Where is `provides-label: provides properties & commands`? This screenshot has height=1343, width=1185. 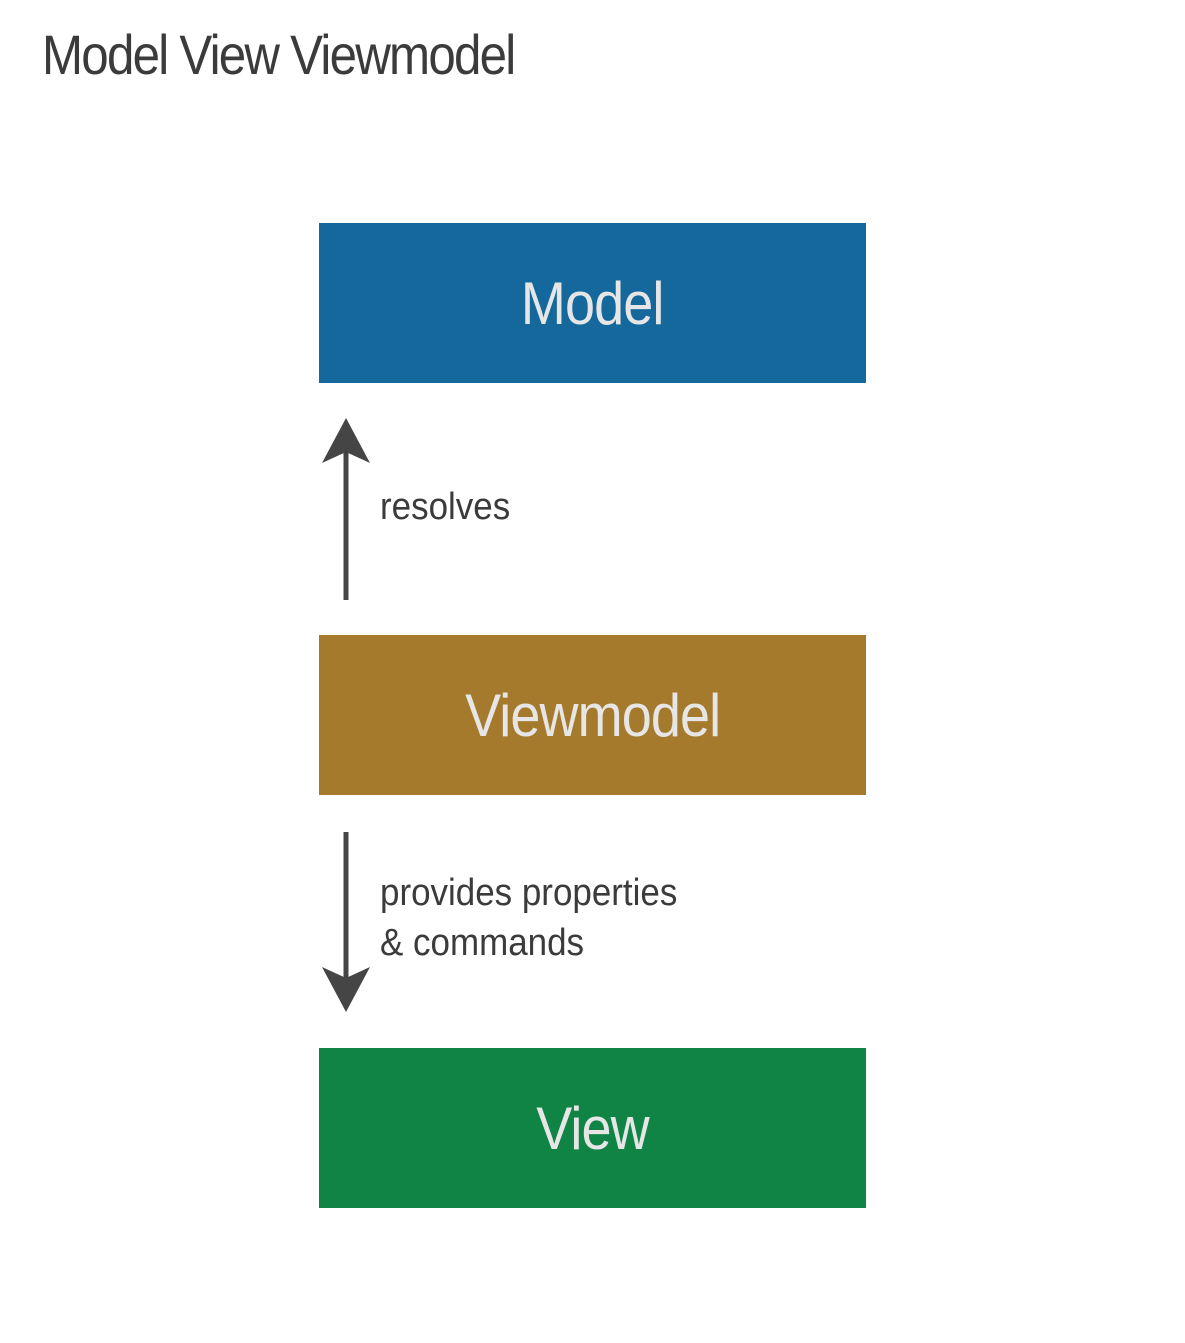 provides-label: provides properties & commands is located at coordinates (528, 918).